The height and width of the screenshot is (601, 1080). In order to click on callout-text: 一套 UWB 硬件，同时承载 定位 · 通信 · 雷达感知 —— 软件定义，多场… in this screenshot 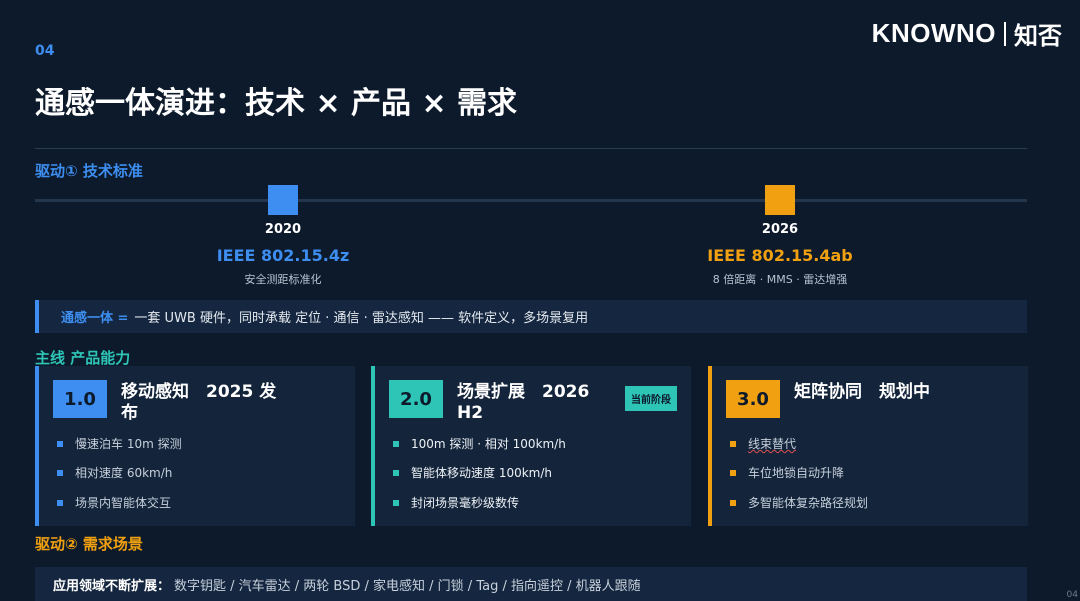, I will do `click(361, 318)`.